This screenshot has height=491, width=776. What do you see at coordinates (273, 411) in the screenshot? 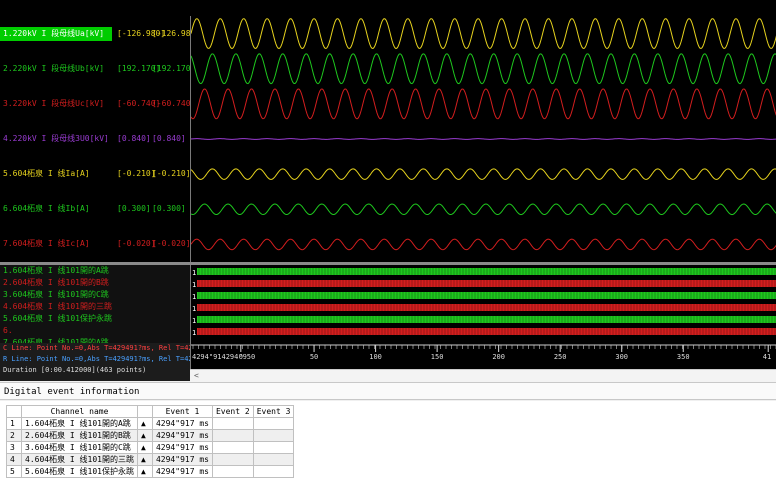
I see `col-event3-header: Event 3` at bounding box center [273, 411].